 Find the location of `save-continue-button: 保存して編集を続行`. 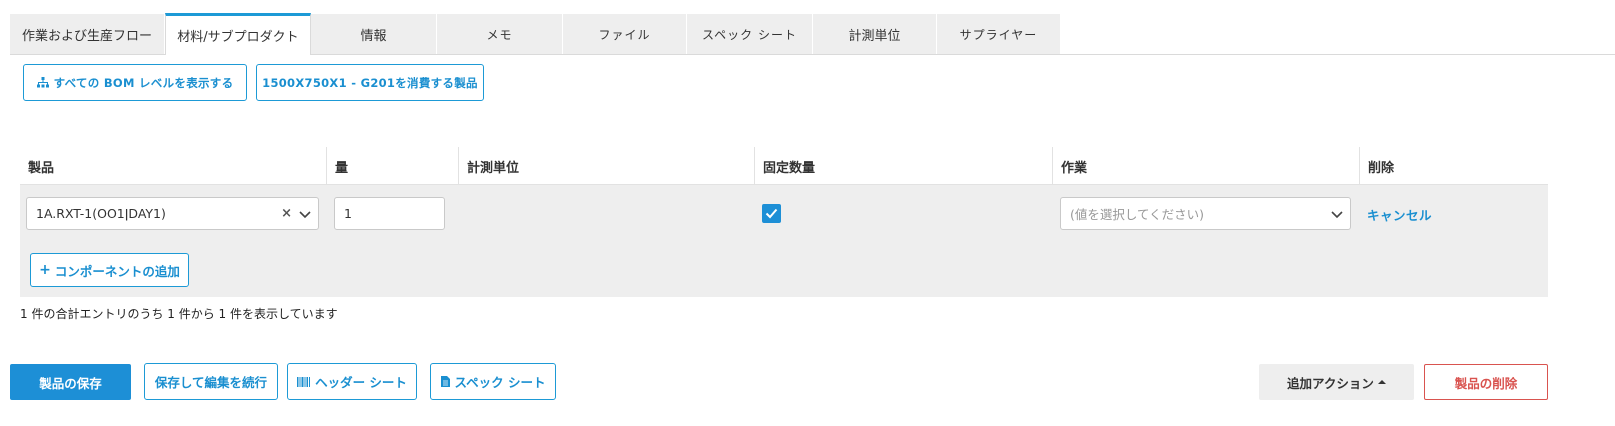

save-continue-button: 保存して編集を続行 is located at coordinates (211, 381).